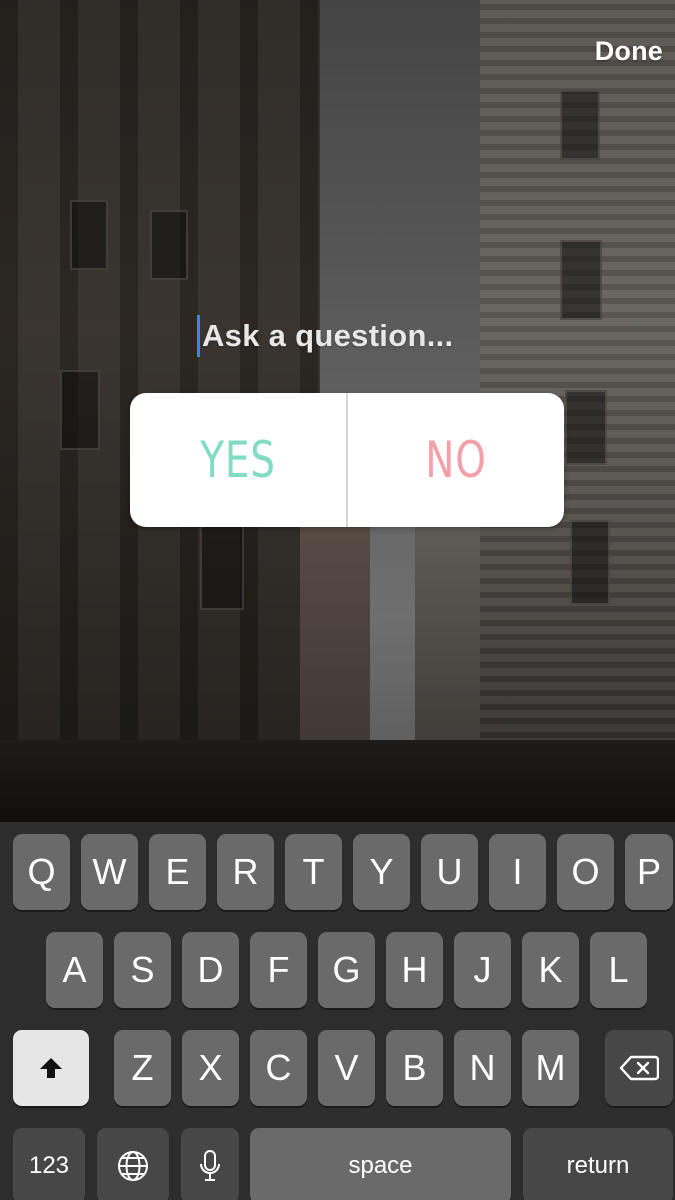 The width and height of the screenshot is (675, 1200). I want to click on mic-key, so click(210, 1164).